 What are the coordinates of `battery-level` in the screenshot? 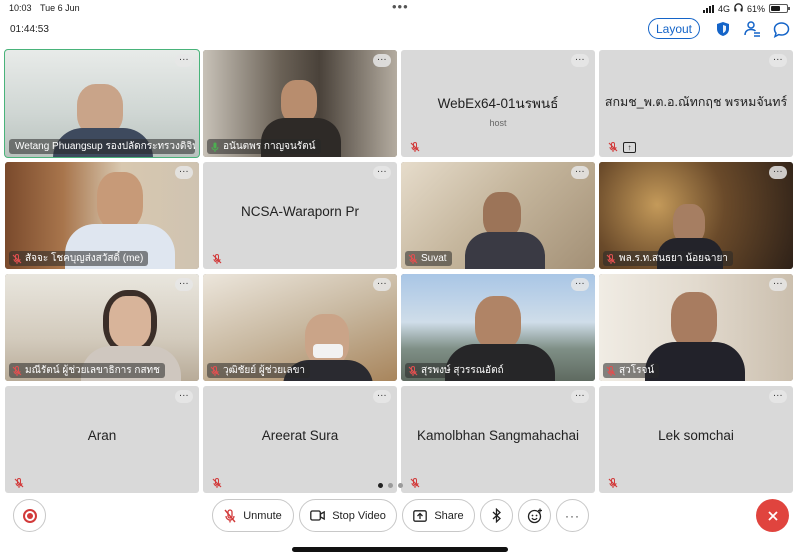 It's located at (776, 8).